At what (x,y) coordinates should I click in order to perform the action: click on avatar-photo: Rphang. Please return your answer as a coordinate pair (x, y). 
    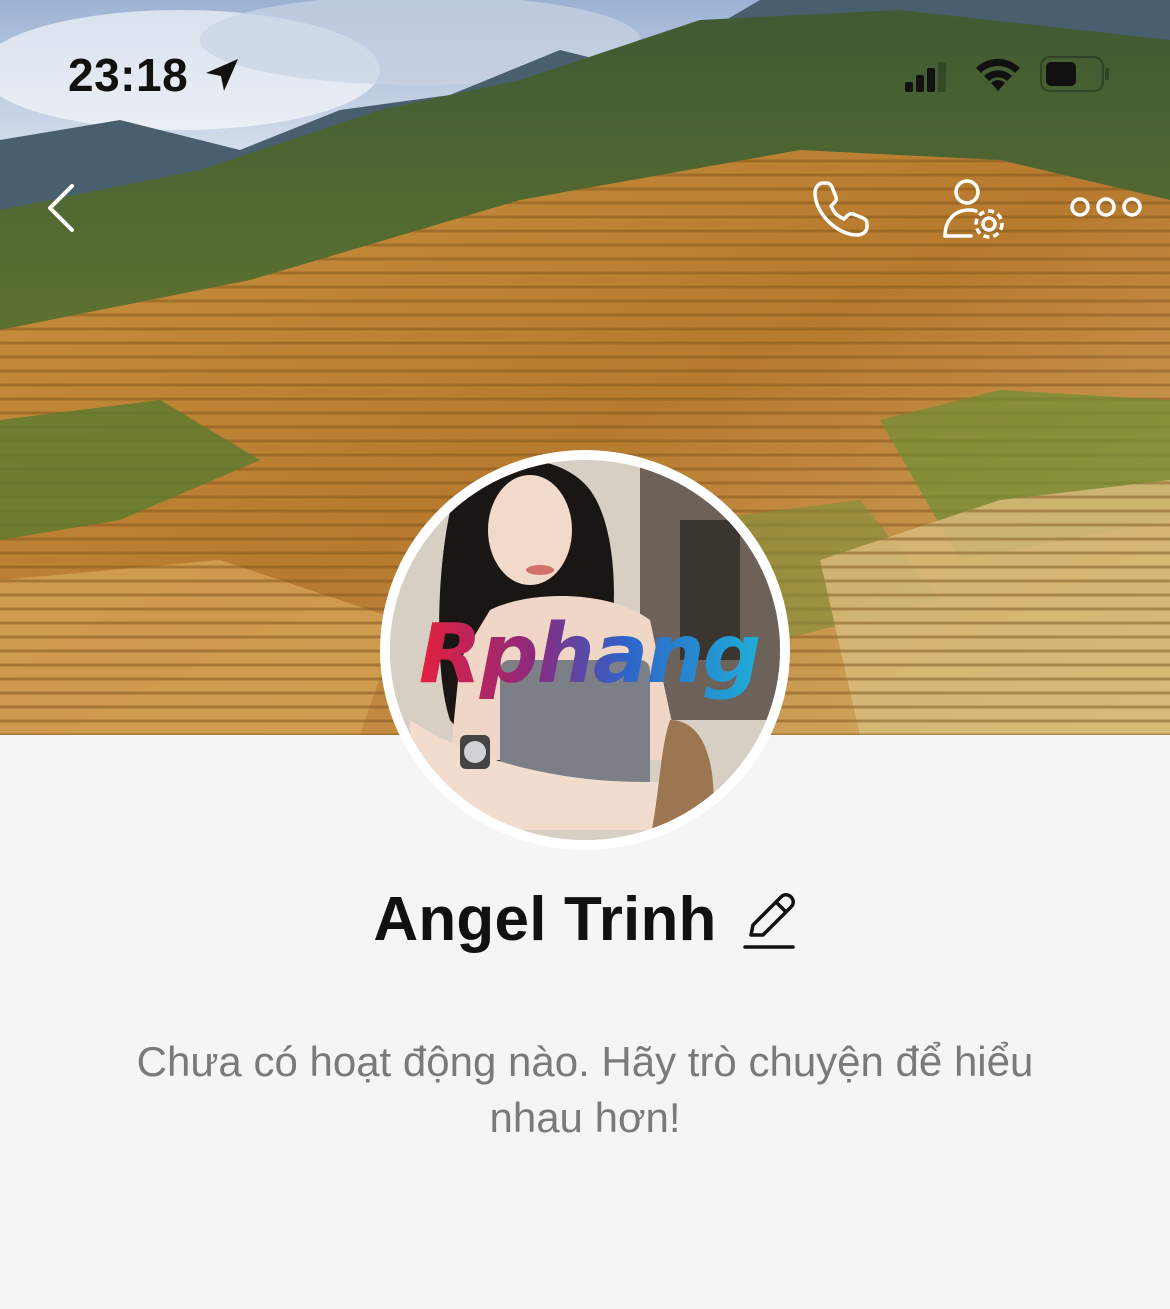
    Looking at the image, I should click on (585, 650).